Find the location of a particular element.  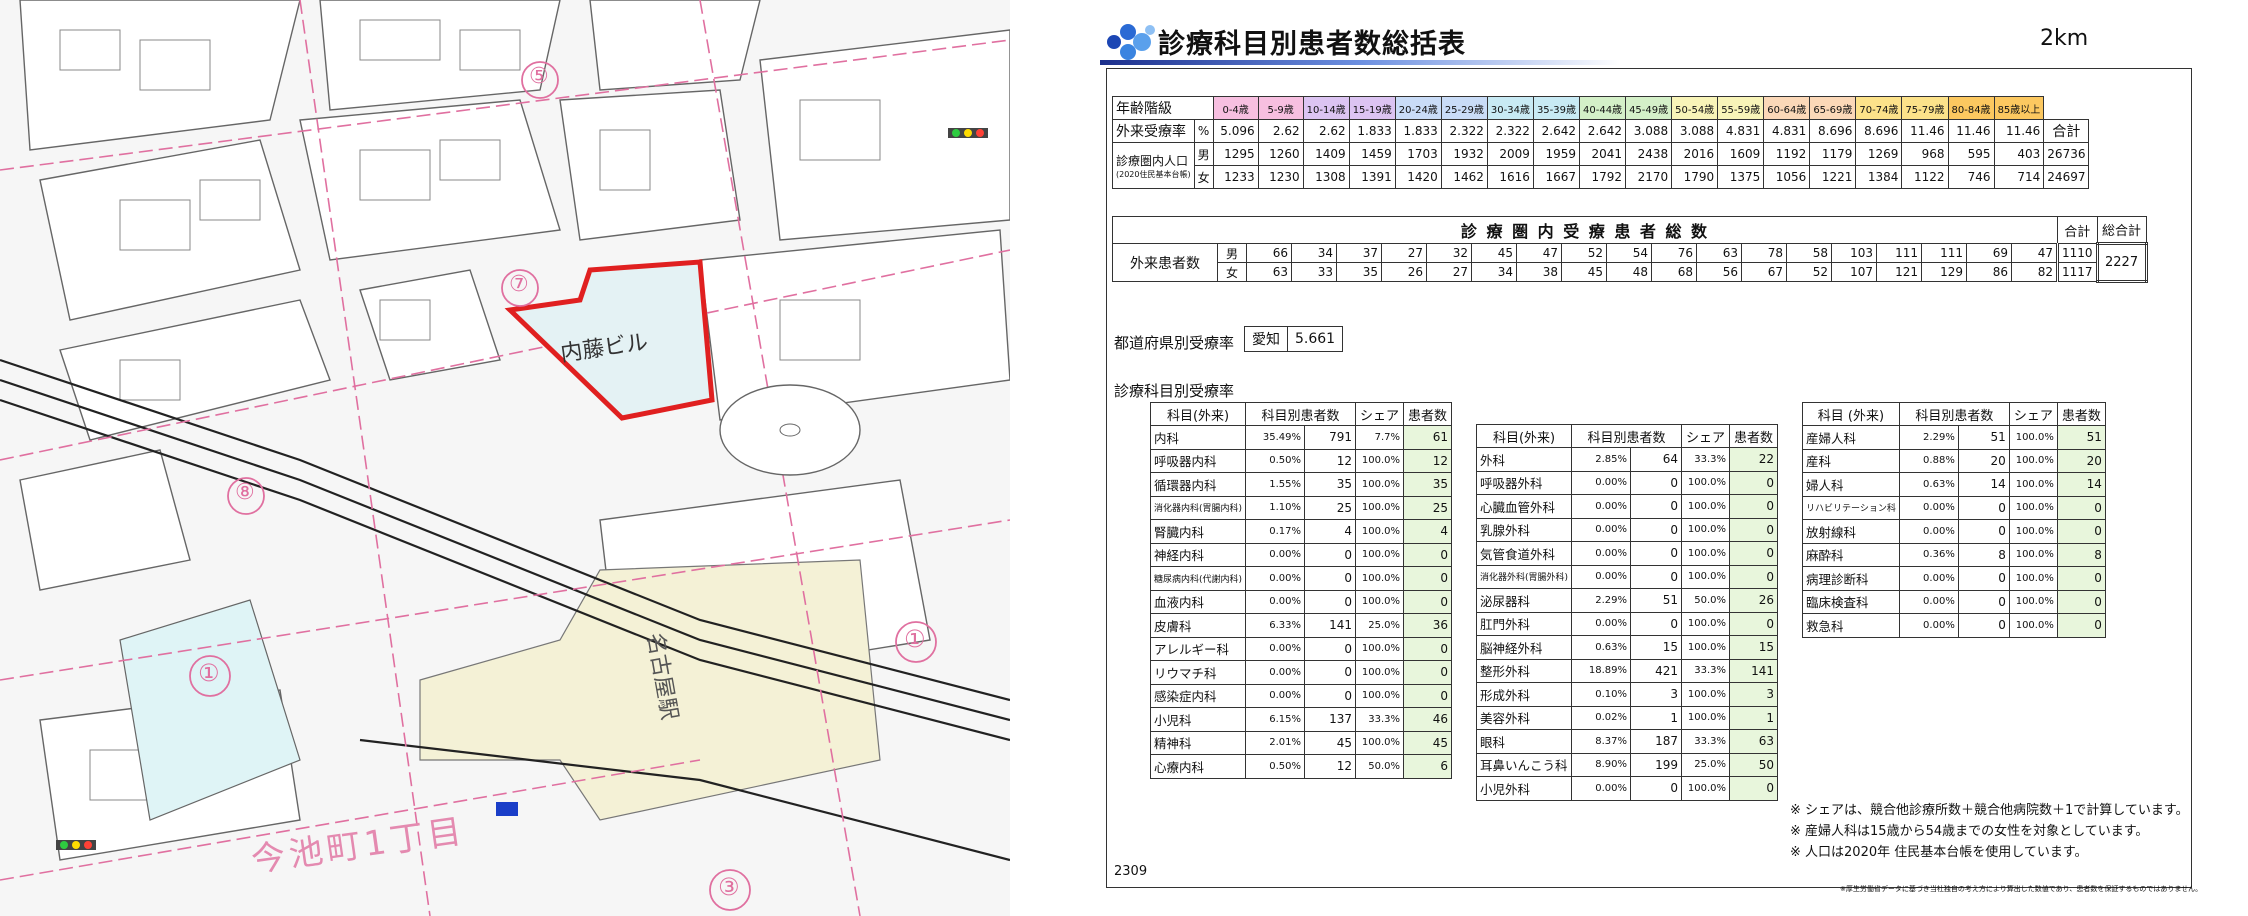

male-label: 男 is located at coordinates (1232, 253).